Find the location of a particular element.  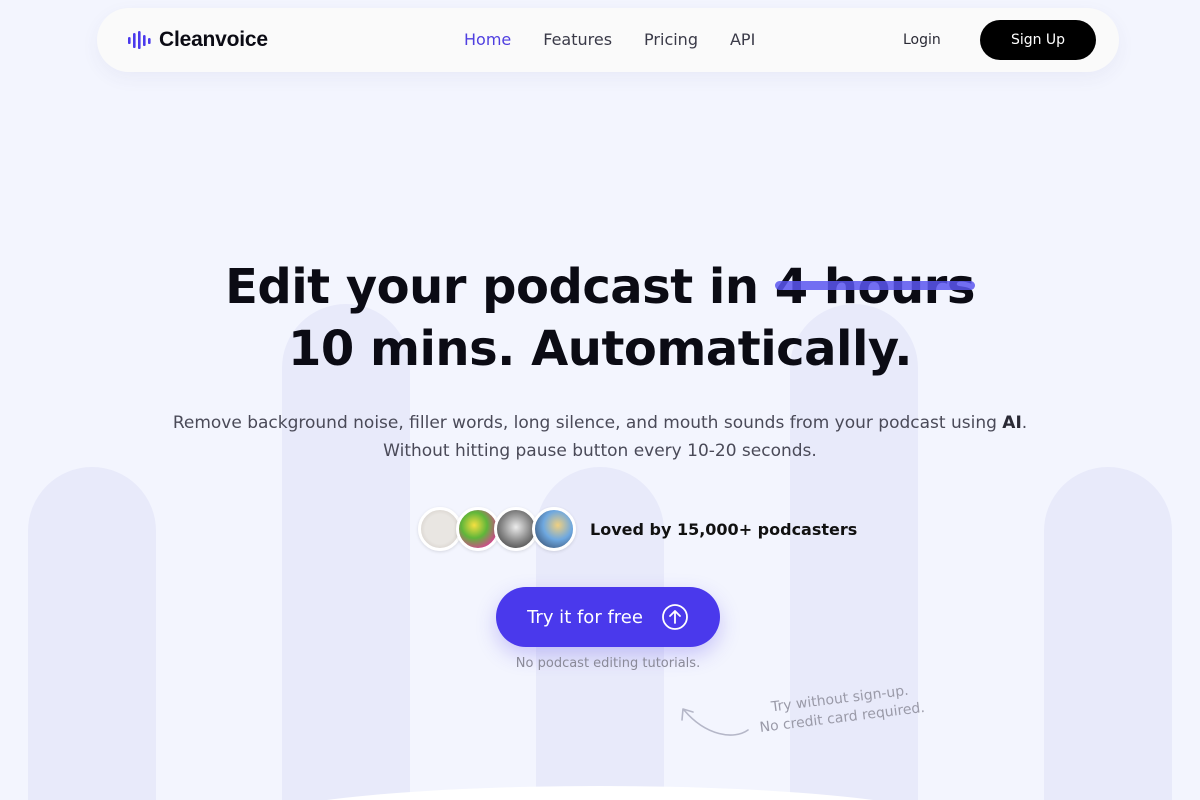

social-proof: Loved by 15,000+ podcasters is located at coordinates (637, 529).